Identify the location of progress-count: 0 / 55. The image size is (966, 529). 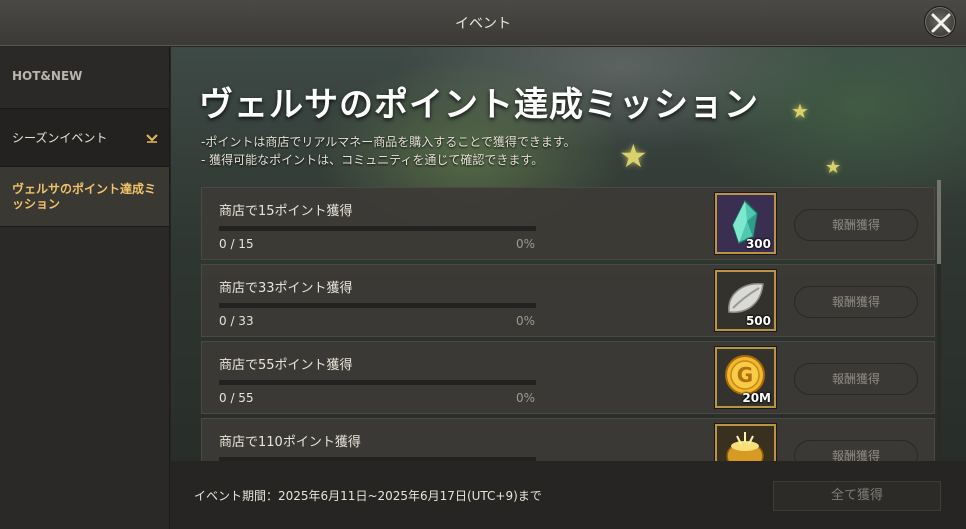
(236, 398).